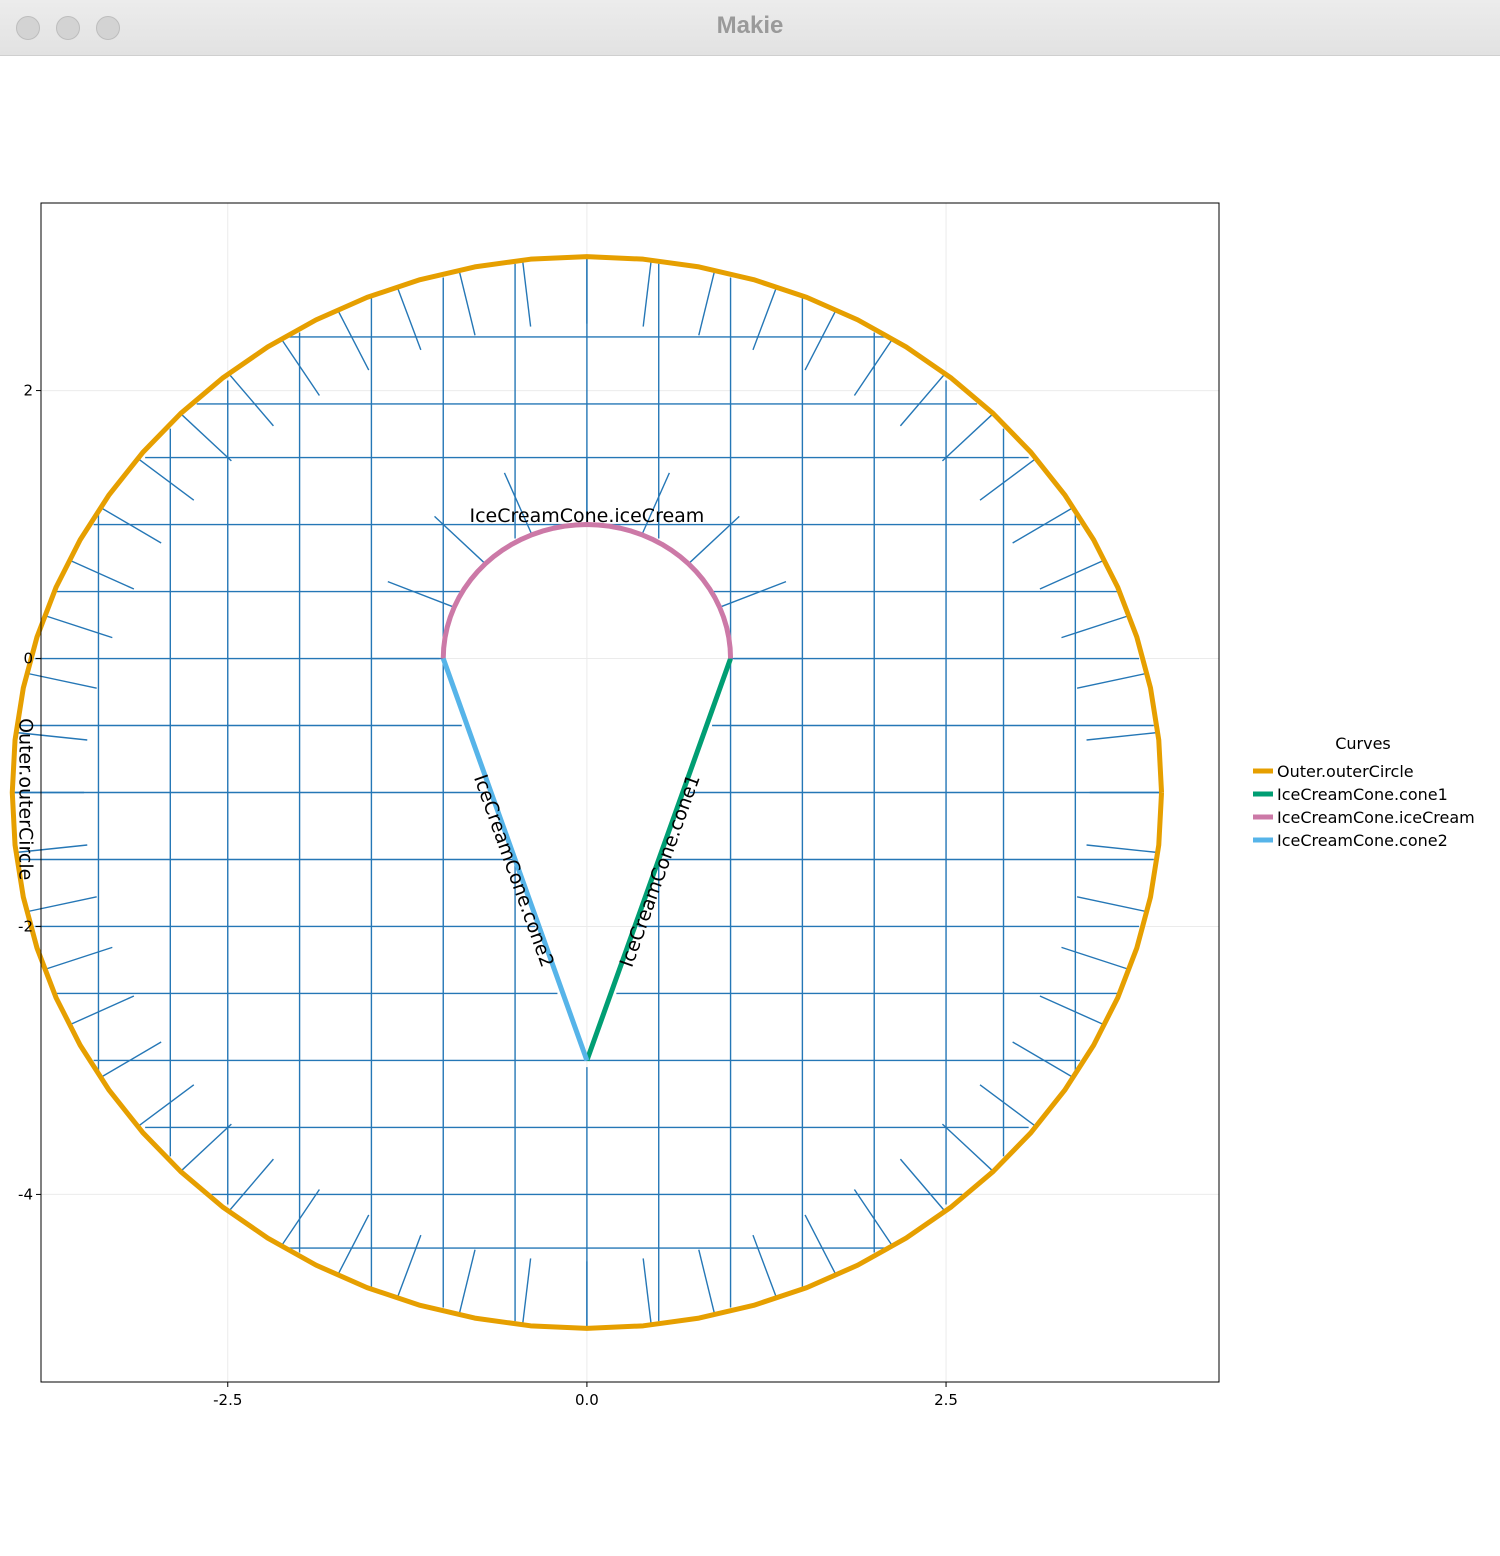  Describe the element at coordinates (586, 516) in the screenshot. I see `label-icecream: IceCreamCone.iceCream` at that location.